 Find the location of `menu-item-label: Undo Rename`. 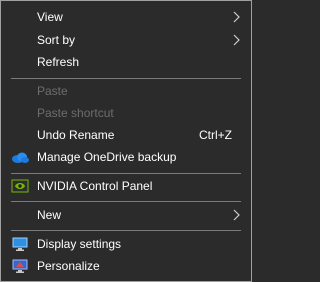

menu-item-label: Undo Rename is located at coordinates (76, 135).